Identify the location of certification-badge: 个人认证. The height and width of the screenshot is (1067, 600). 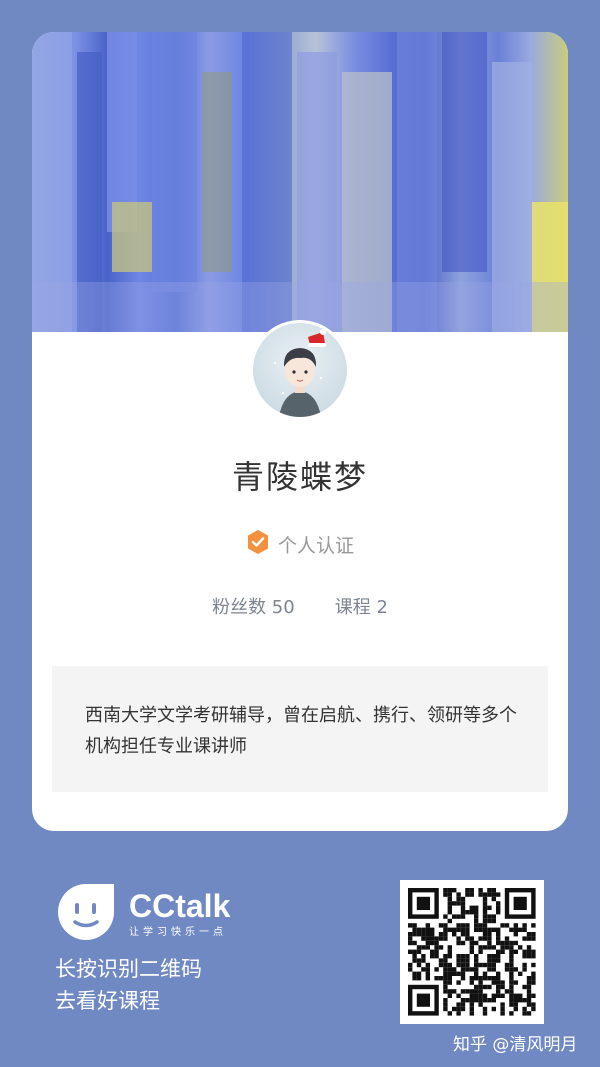
(300, 544).